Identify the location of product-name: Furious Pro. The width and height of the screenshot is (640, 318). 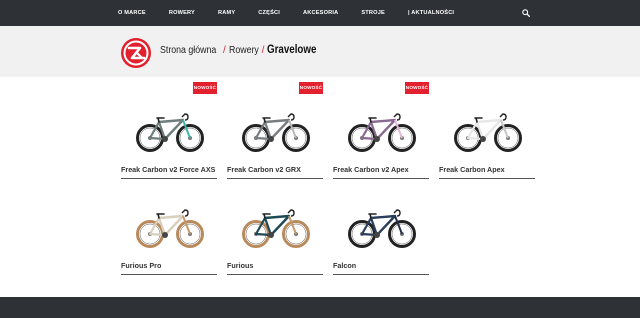
(141, 265).